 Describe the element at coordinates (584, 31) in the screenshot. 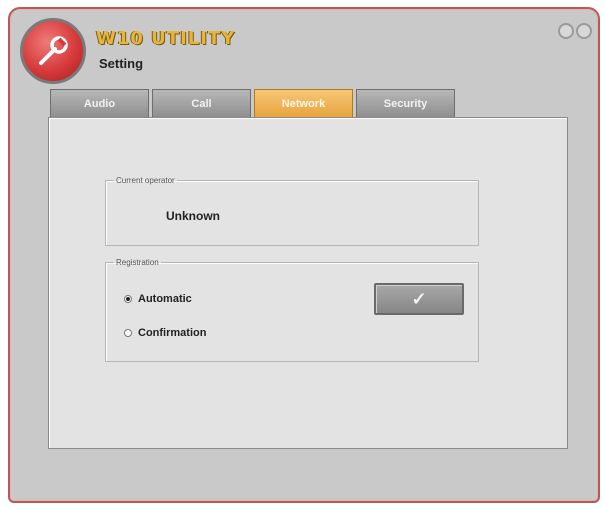

I see `close-icon` at that location.